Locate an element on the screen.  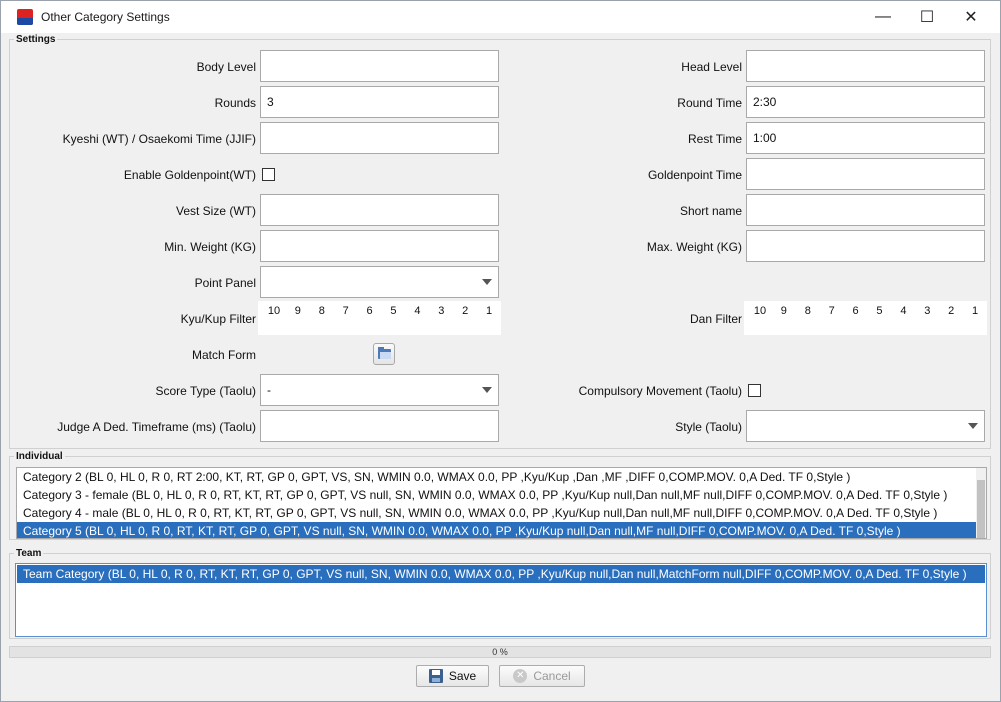
progress-bar: 0 % is located at coordinates (500, 652).